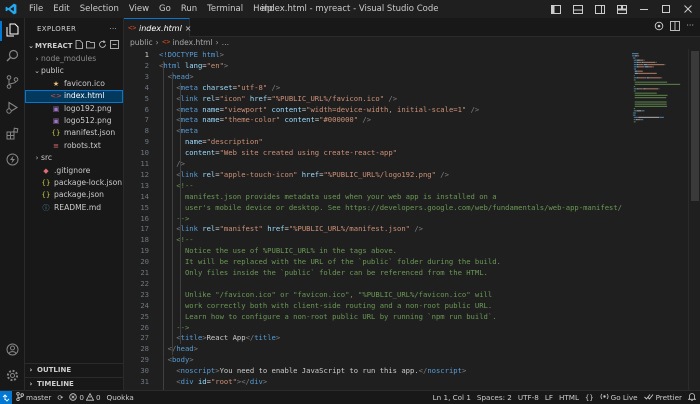 The height and width of the screenshot is (404, 700). Describe the element at coordinates (589, 397) in the screenshot. I see `braces-indicator: {}` at that location.